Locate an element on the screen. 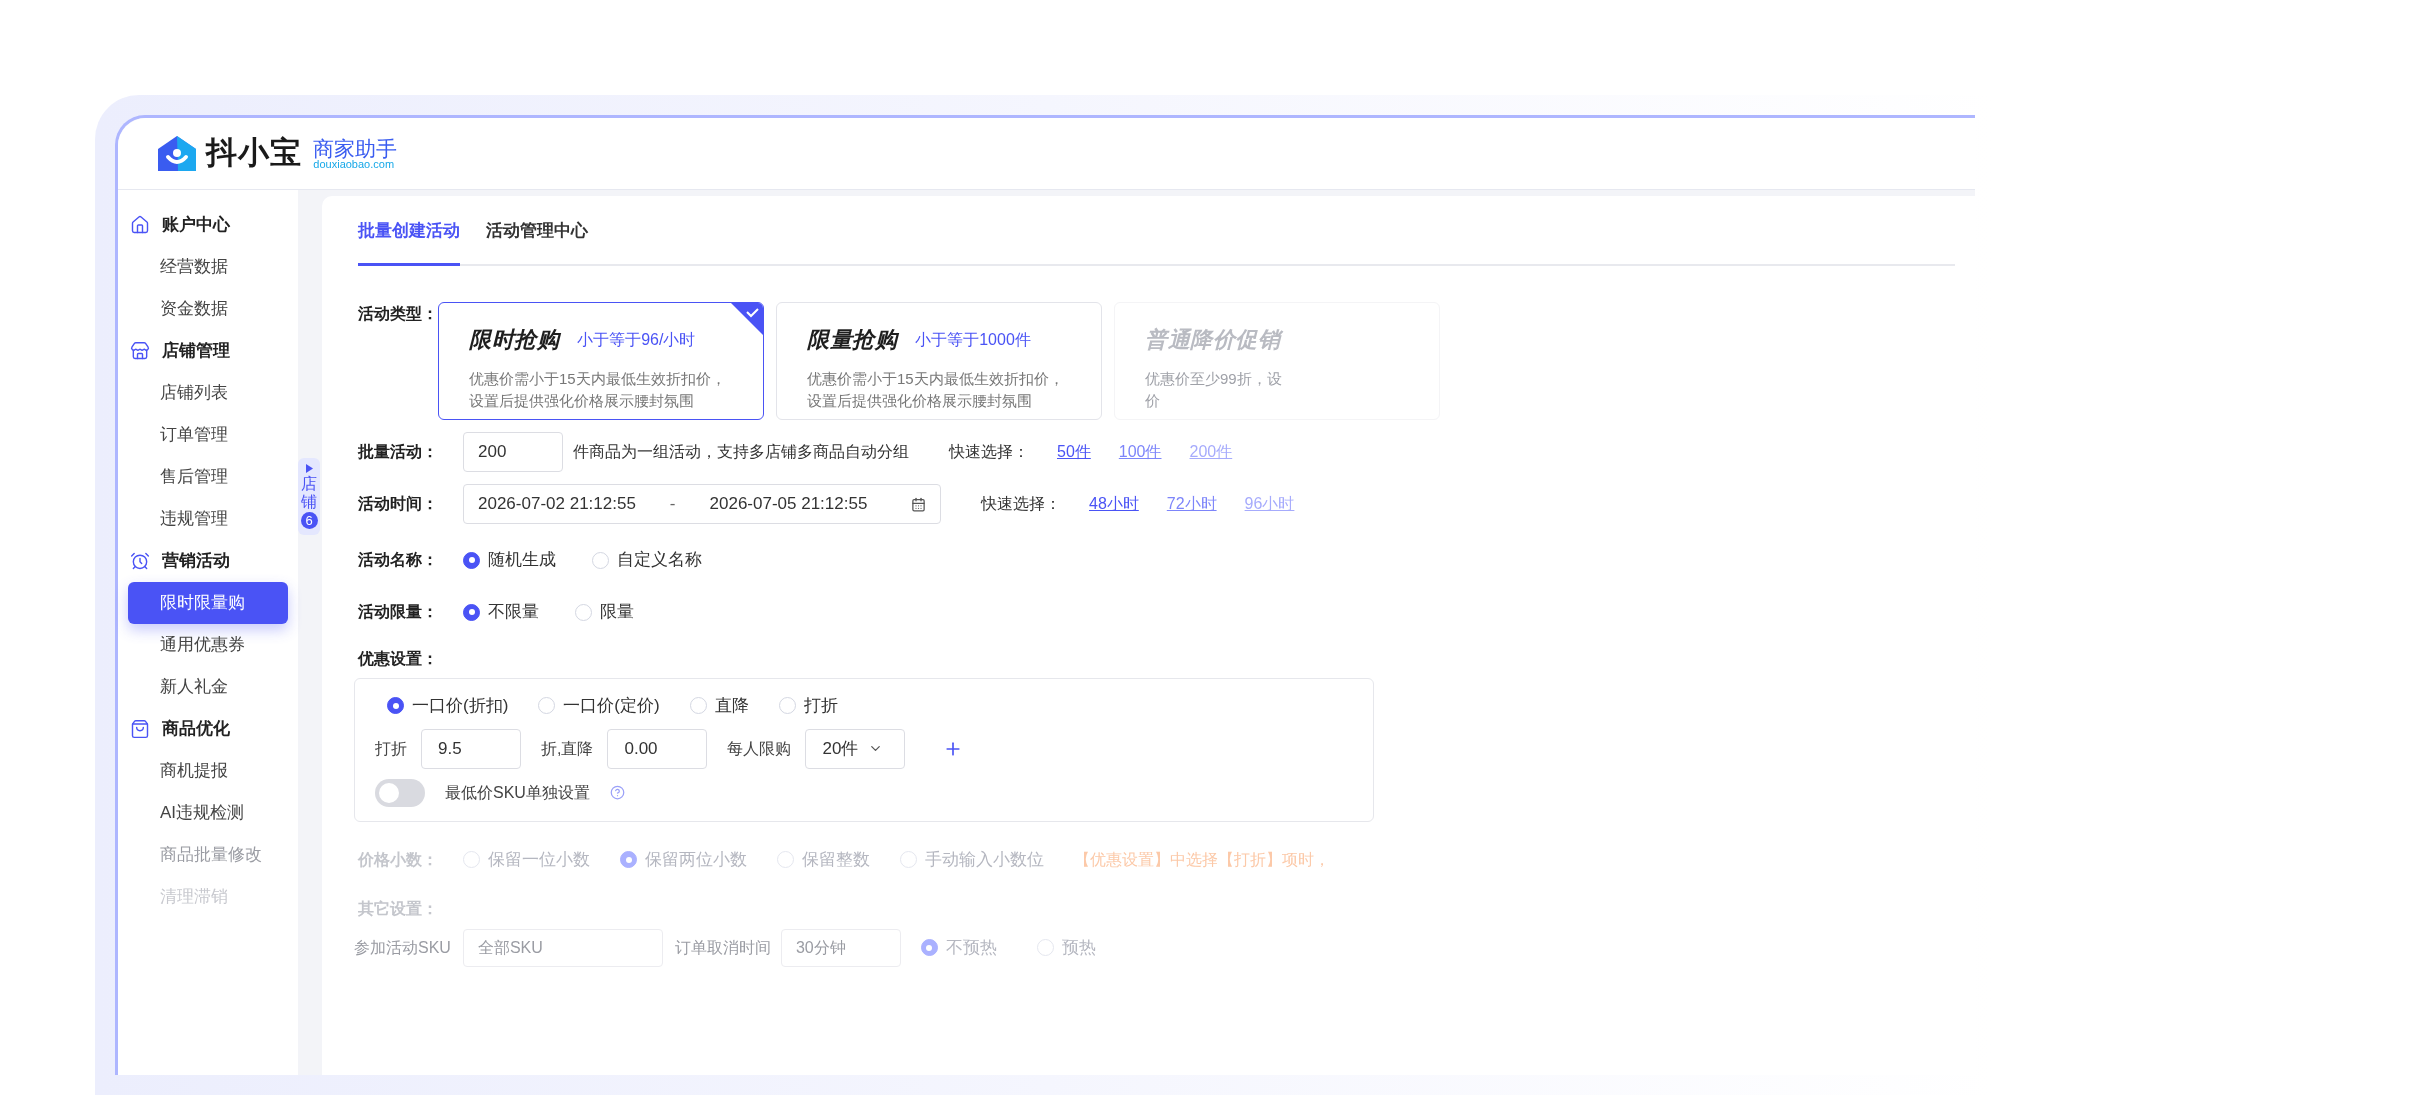 The width and height of the screenshot is (2430, 1100). card-limit: 小于等于1000件 is located at coordinates (973, 339).